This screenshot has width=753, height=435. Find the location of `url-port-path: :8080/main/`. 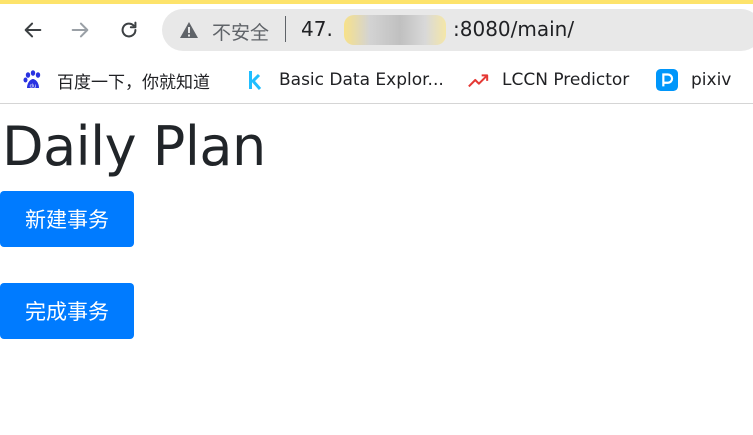

url-port-path: :8080/main/ is located at coordinates (513, 29).